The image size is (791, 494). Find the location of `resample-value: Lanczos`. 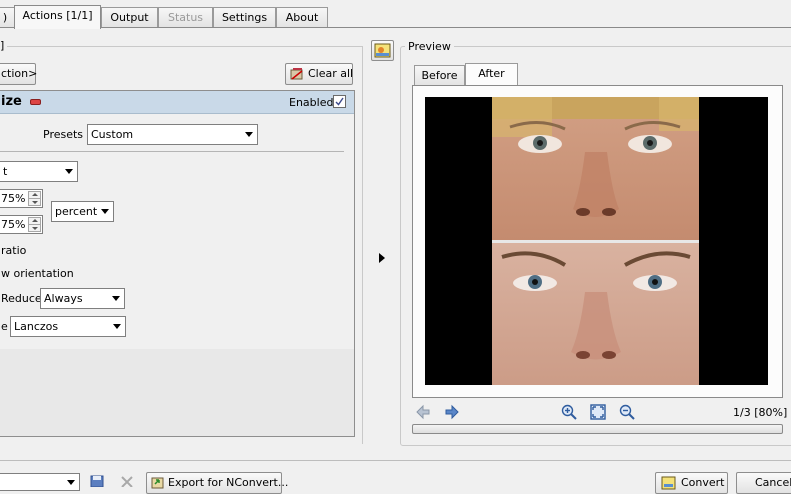

resample-value: Lanczos is located at coordinates (36, 326).